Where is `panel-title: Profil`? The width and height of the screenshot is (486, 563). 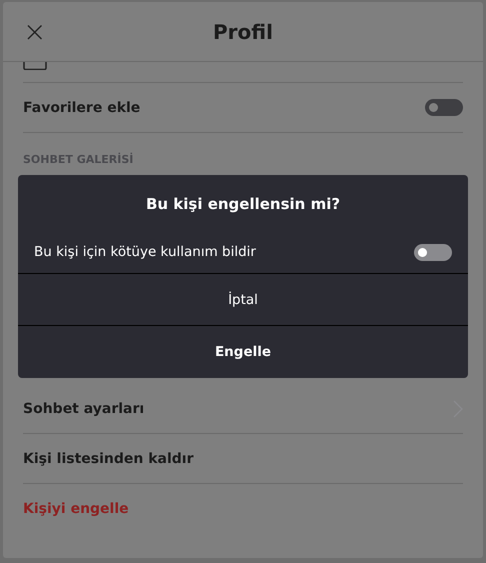 panel-title: Profil is located at coordinates (243, 32).